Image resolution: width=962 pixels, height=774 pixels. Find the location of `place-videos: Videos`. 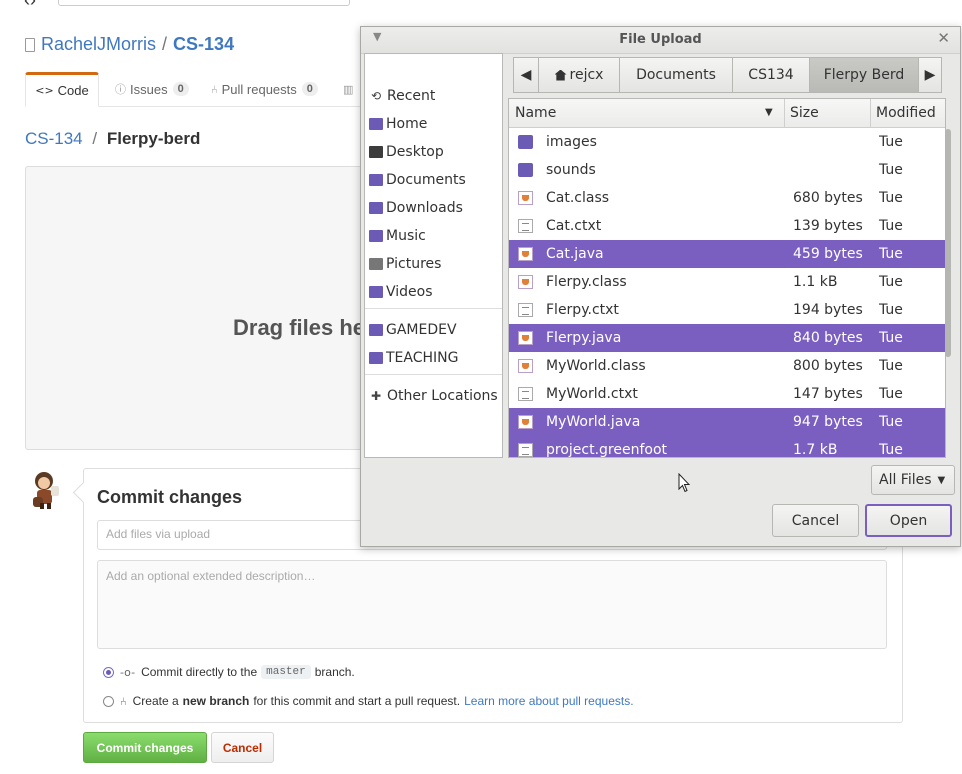

place-videos: Videos is located at coordinates (401, 292).